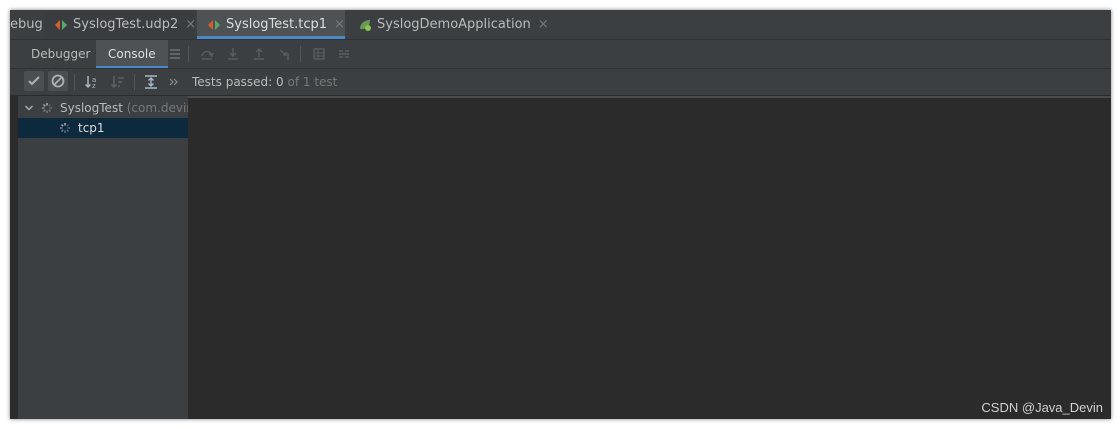 The width and height of the screenshot is (1120, 429). What do you see at coordinates (91, 108) in the screenshot?
I see `tree-class-name: SyslogTest` at bounding box center [91, 108].